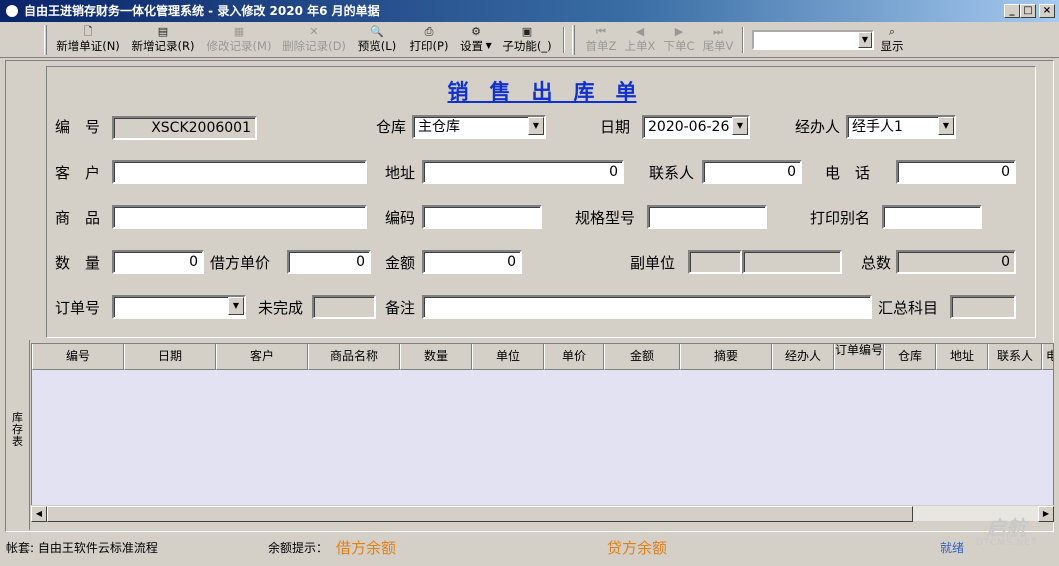 The width and height of the screenshot is (1059, 566). Describe the element at coordinates (803, 357) in the screenshot. I see `grid-column-header: 经办人` at that location.